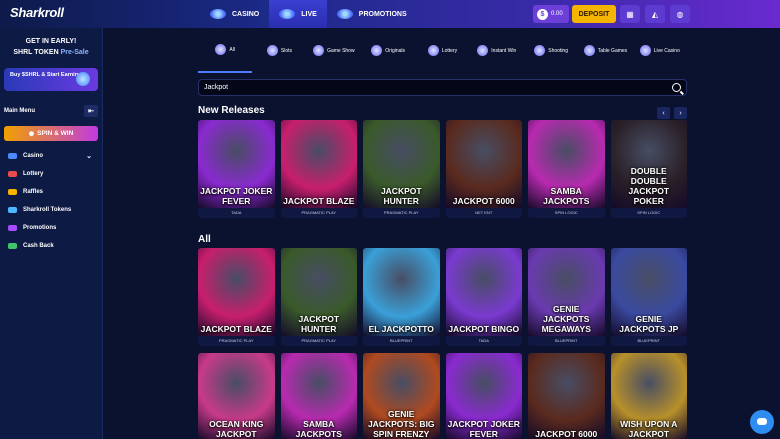 The height and width of the screenshot is (439, 780). I want to click on live-icon, so click(287, 14).